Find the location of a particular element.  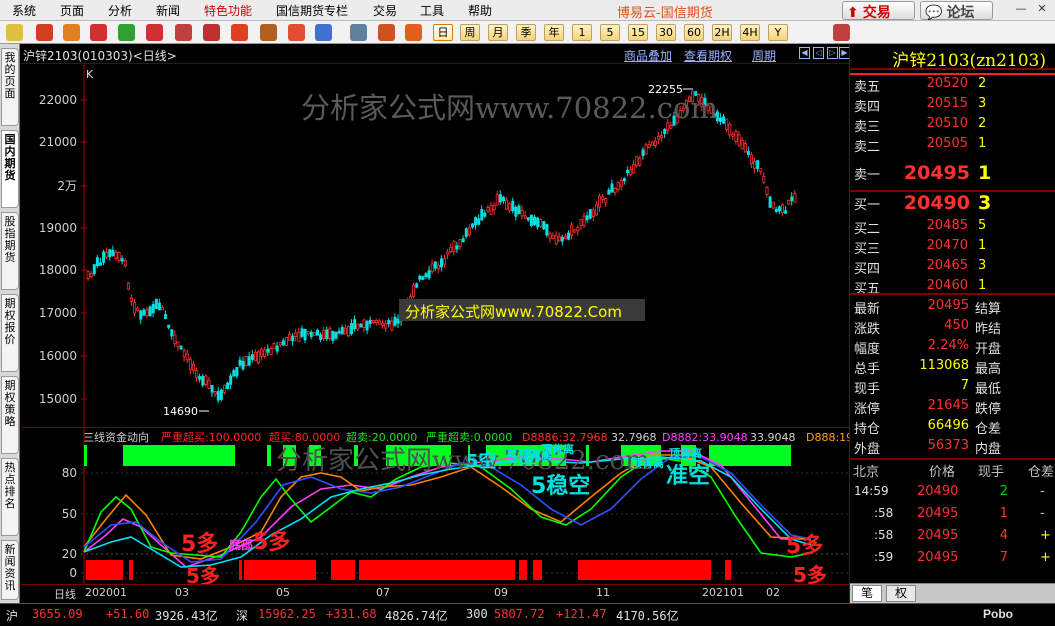

home-icon is located at coordinates (44, 32).